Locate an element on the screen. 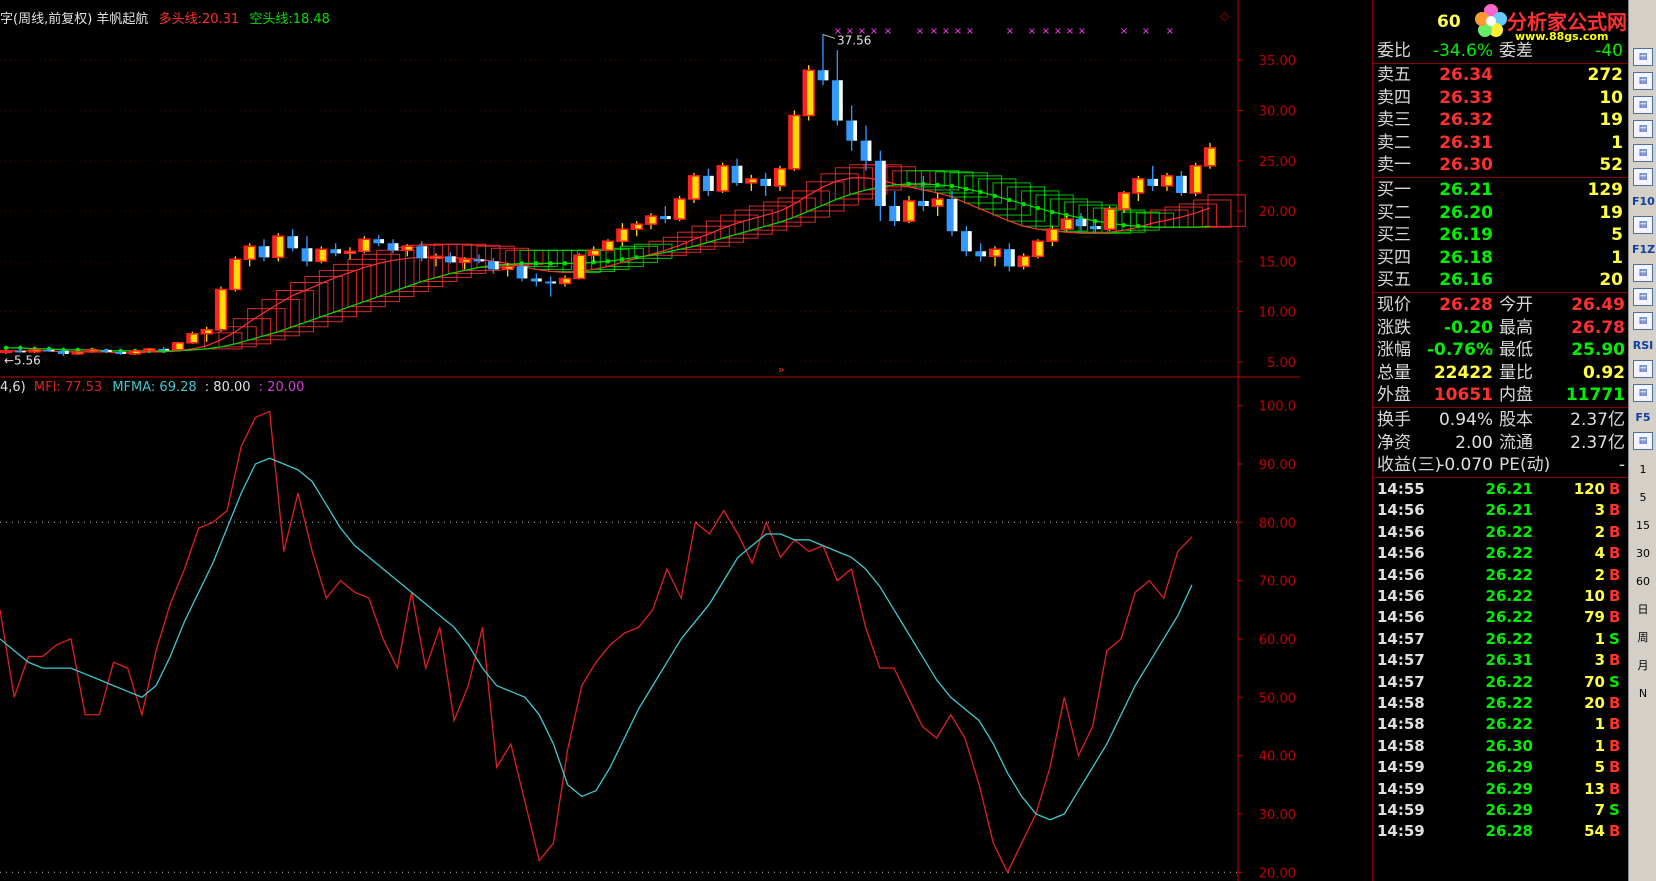 The image size is (1656, 881). tick-row: 14:59 26.28 54 B is located at coordinates (1501, 831).